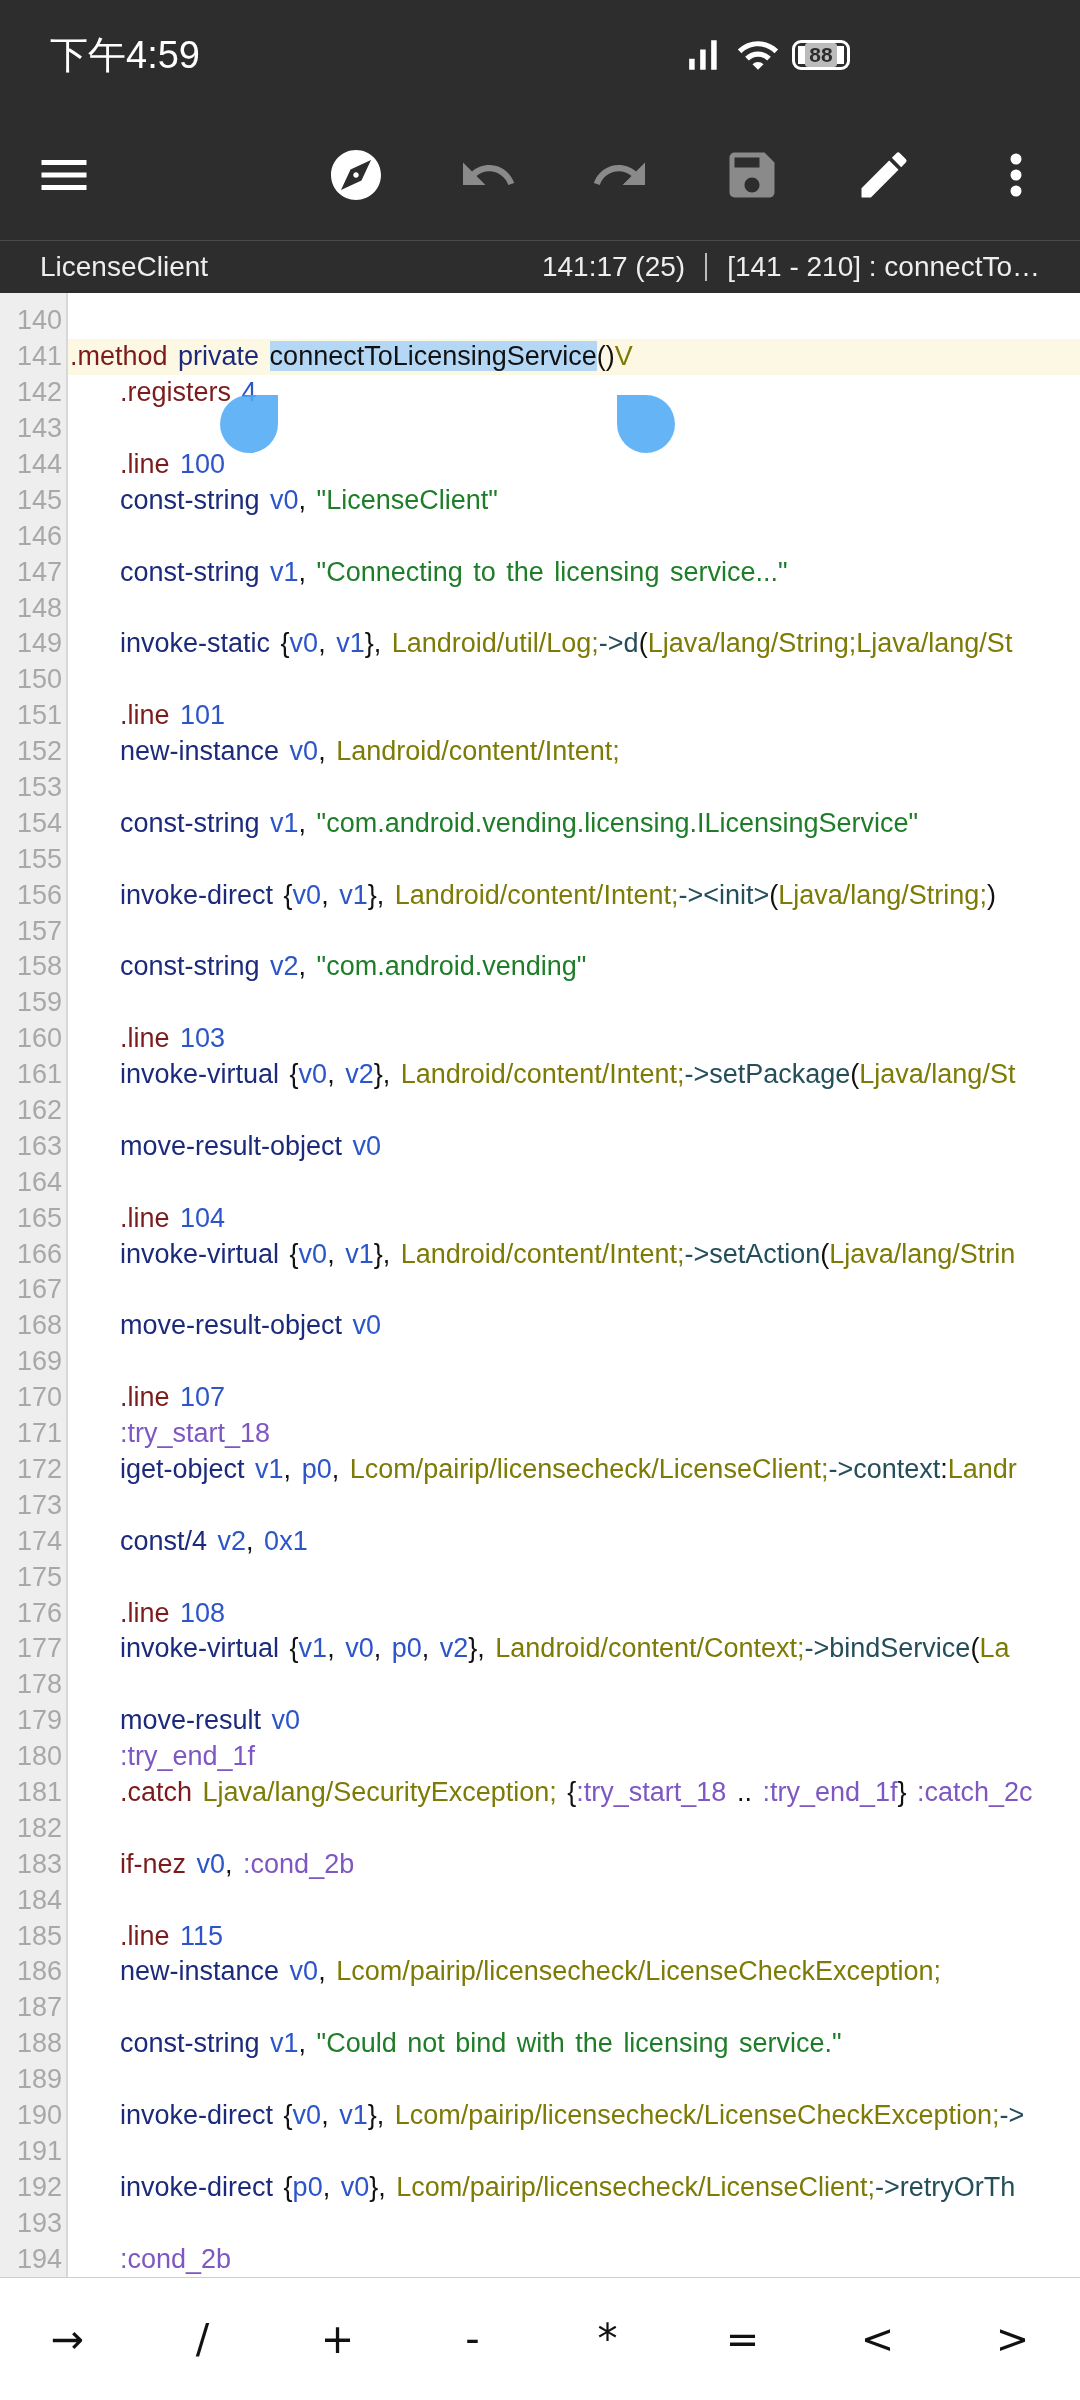 This screenshot has height=2400, width=1080. I want to click on line-number: 191, so click(39, 2151).